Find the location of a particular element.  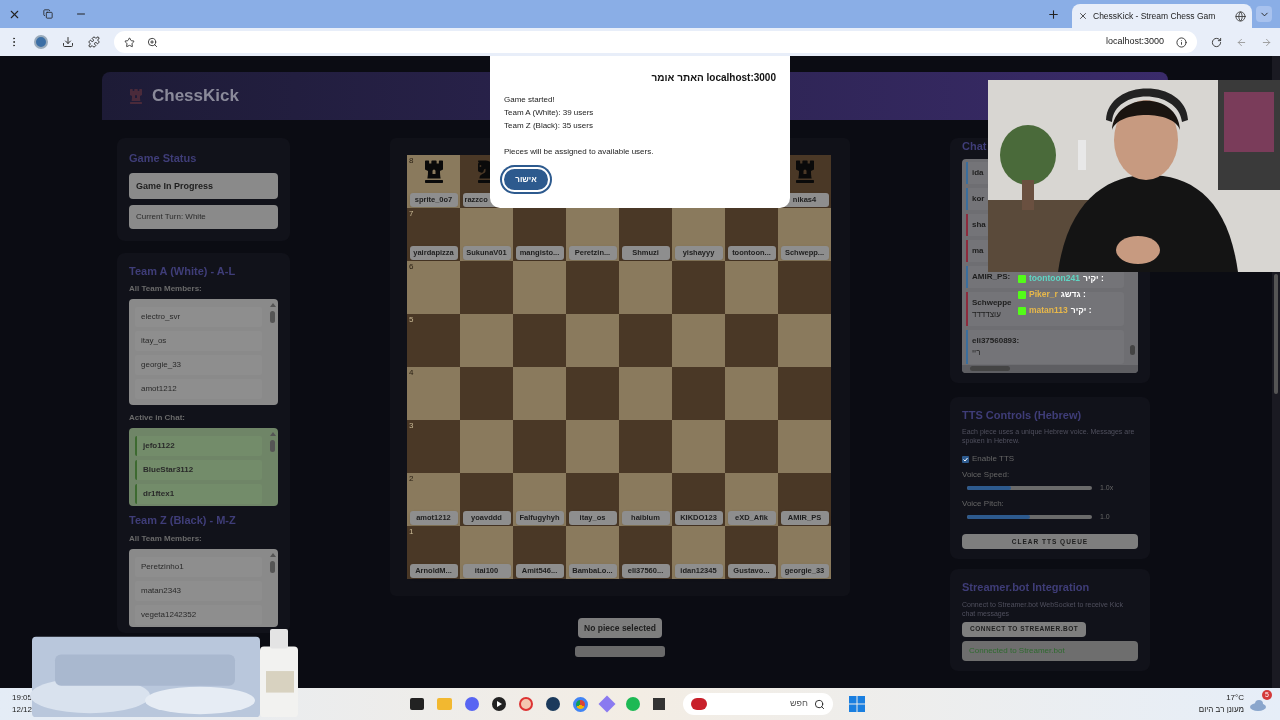

member-item: matan2343 is located at coordinates (198, 590).